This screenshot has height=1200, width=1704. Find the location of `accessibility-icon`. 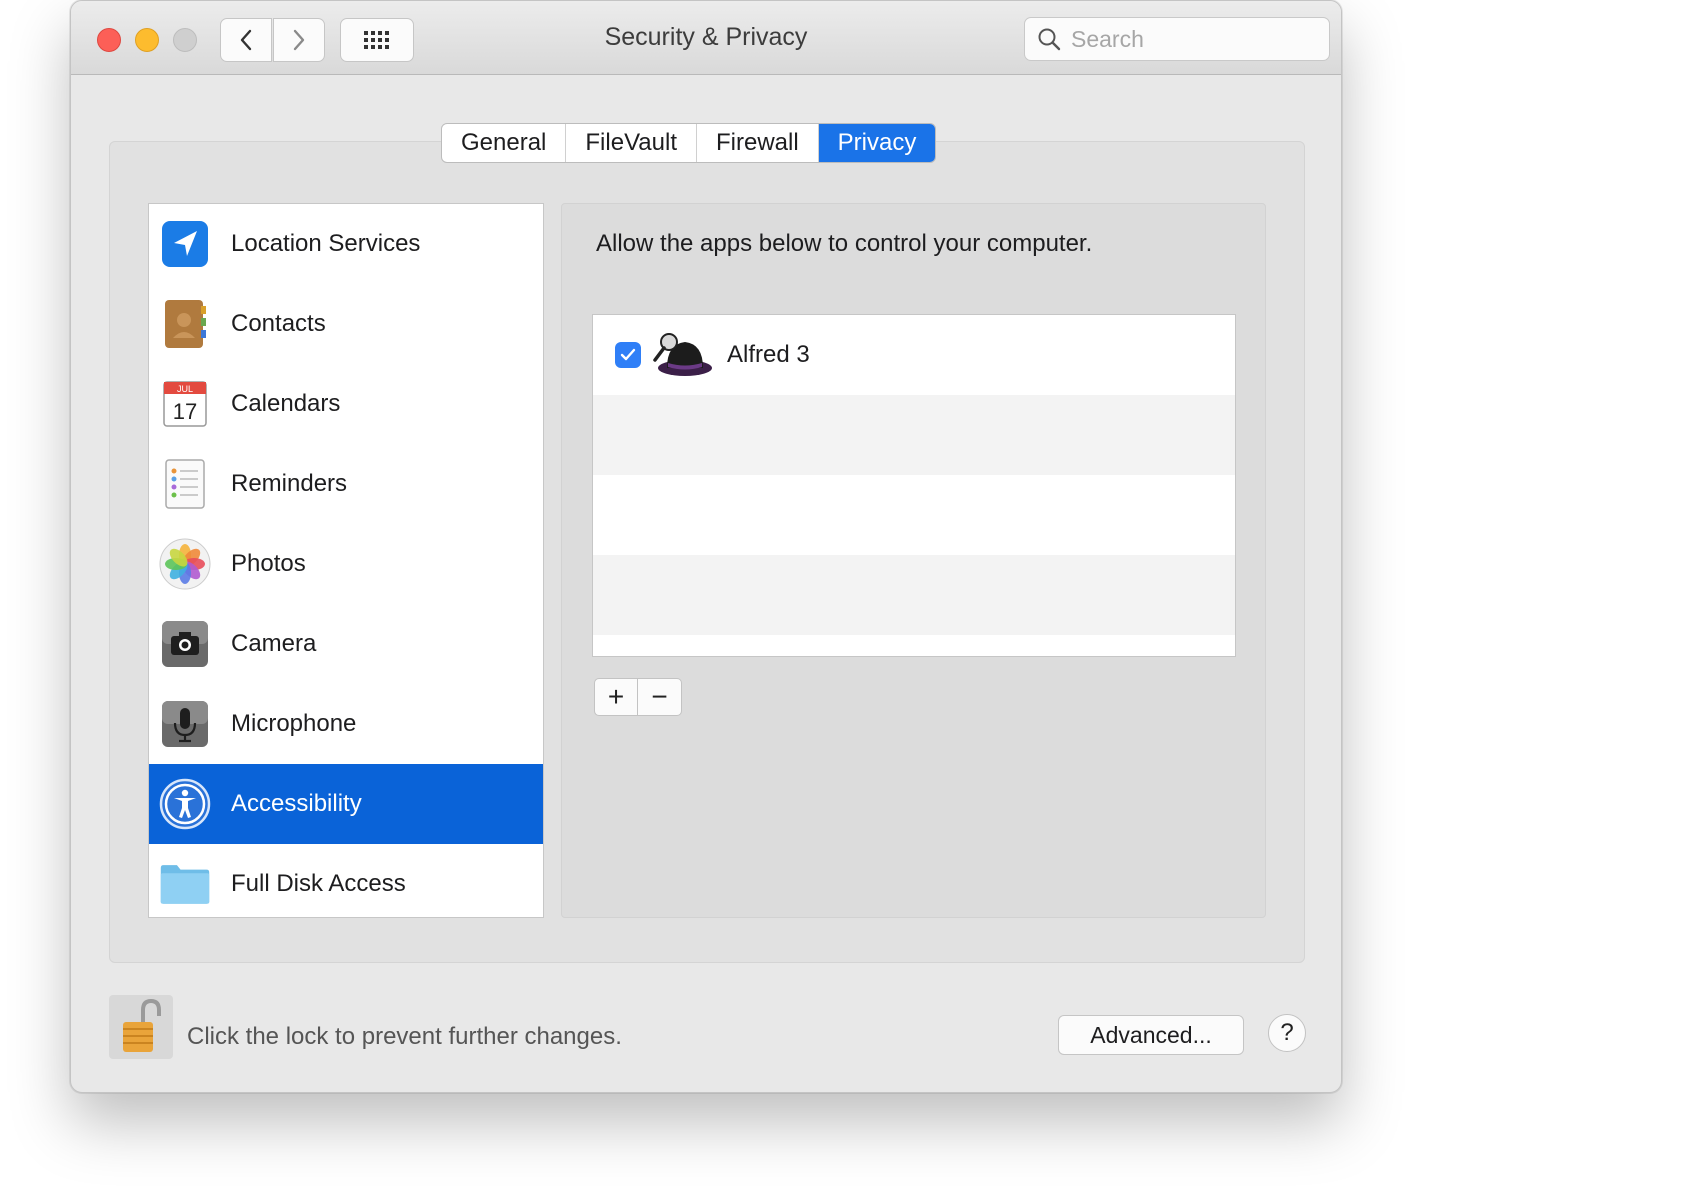

accessibility-icon is located at coordinates (185, 804).